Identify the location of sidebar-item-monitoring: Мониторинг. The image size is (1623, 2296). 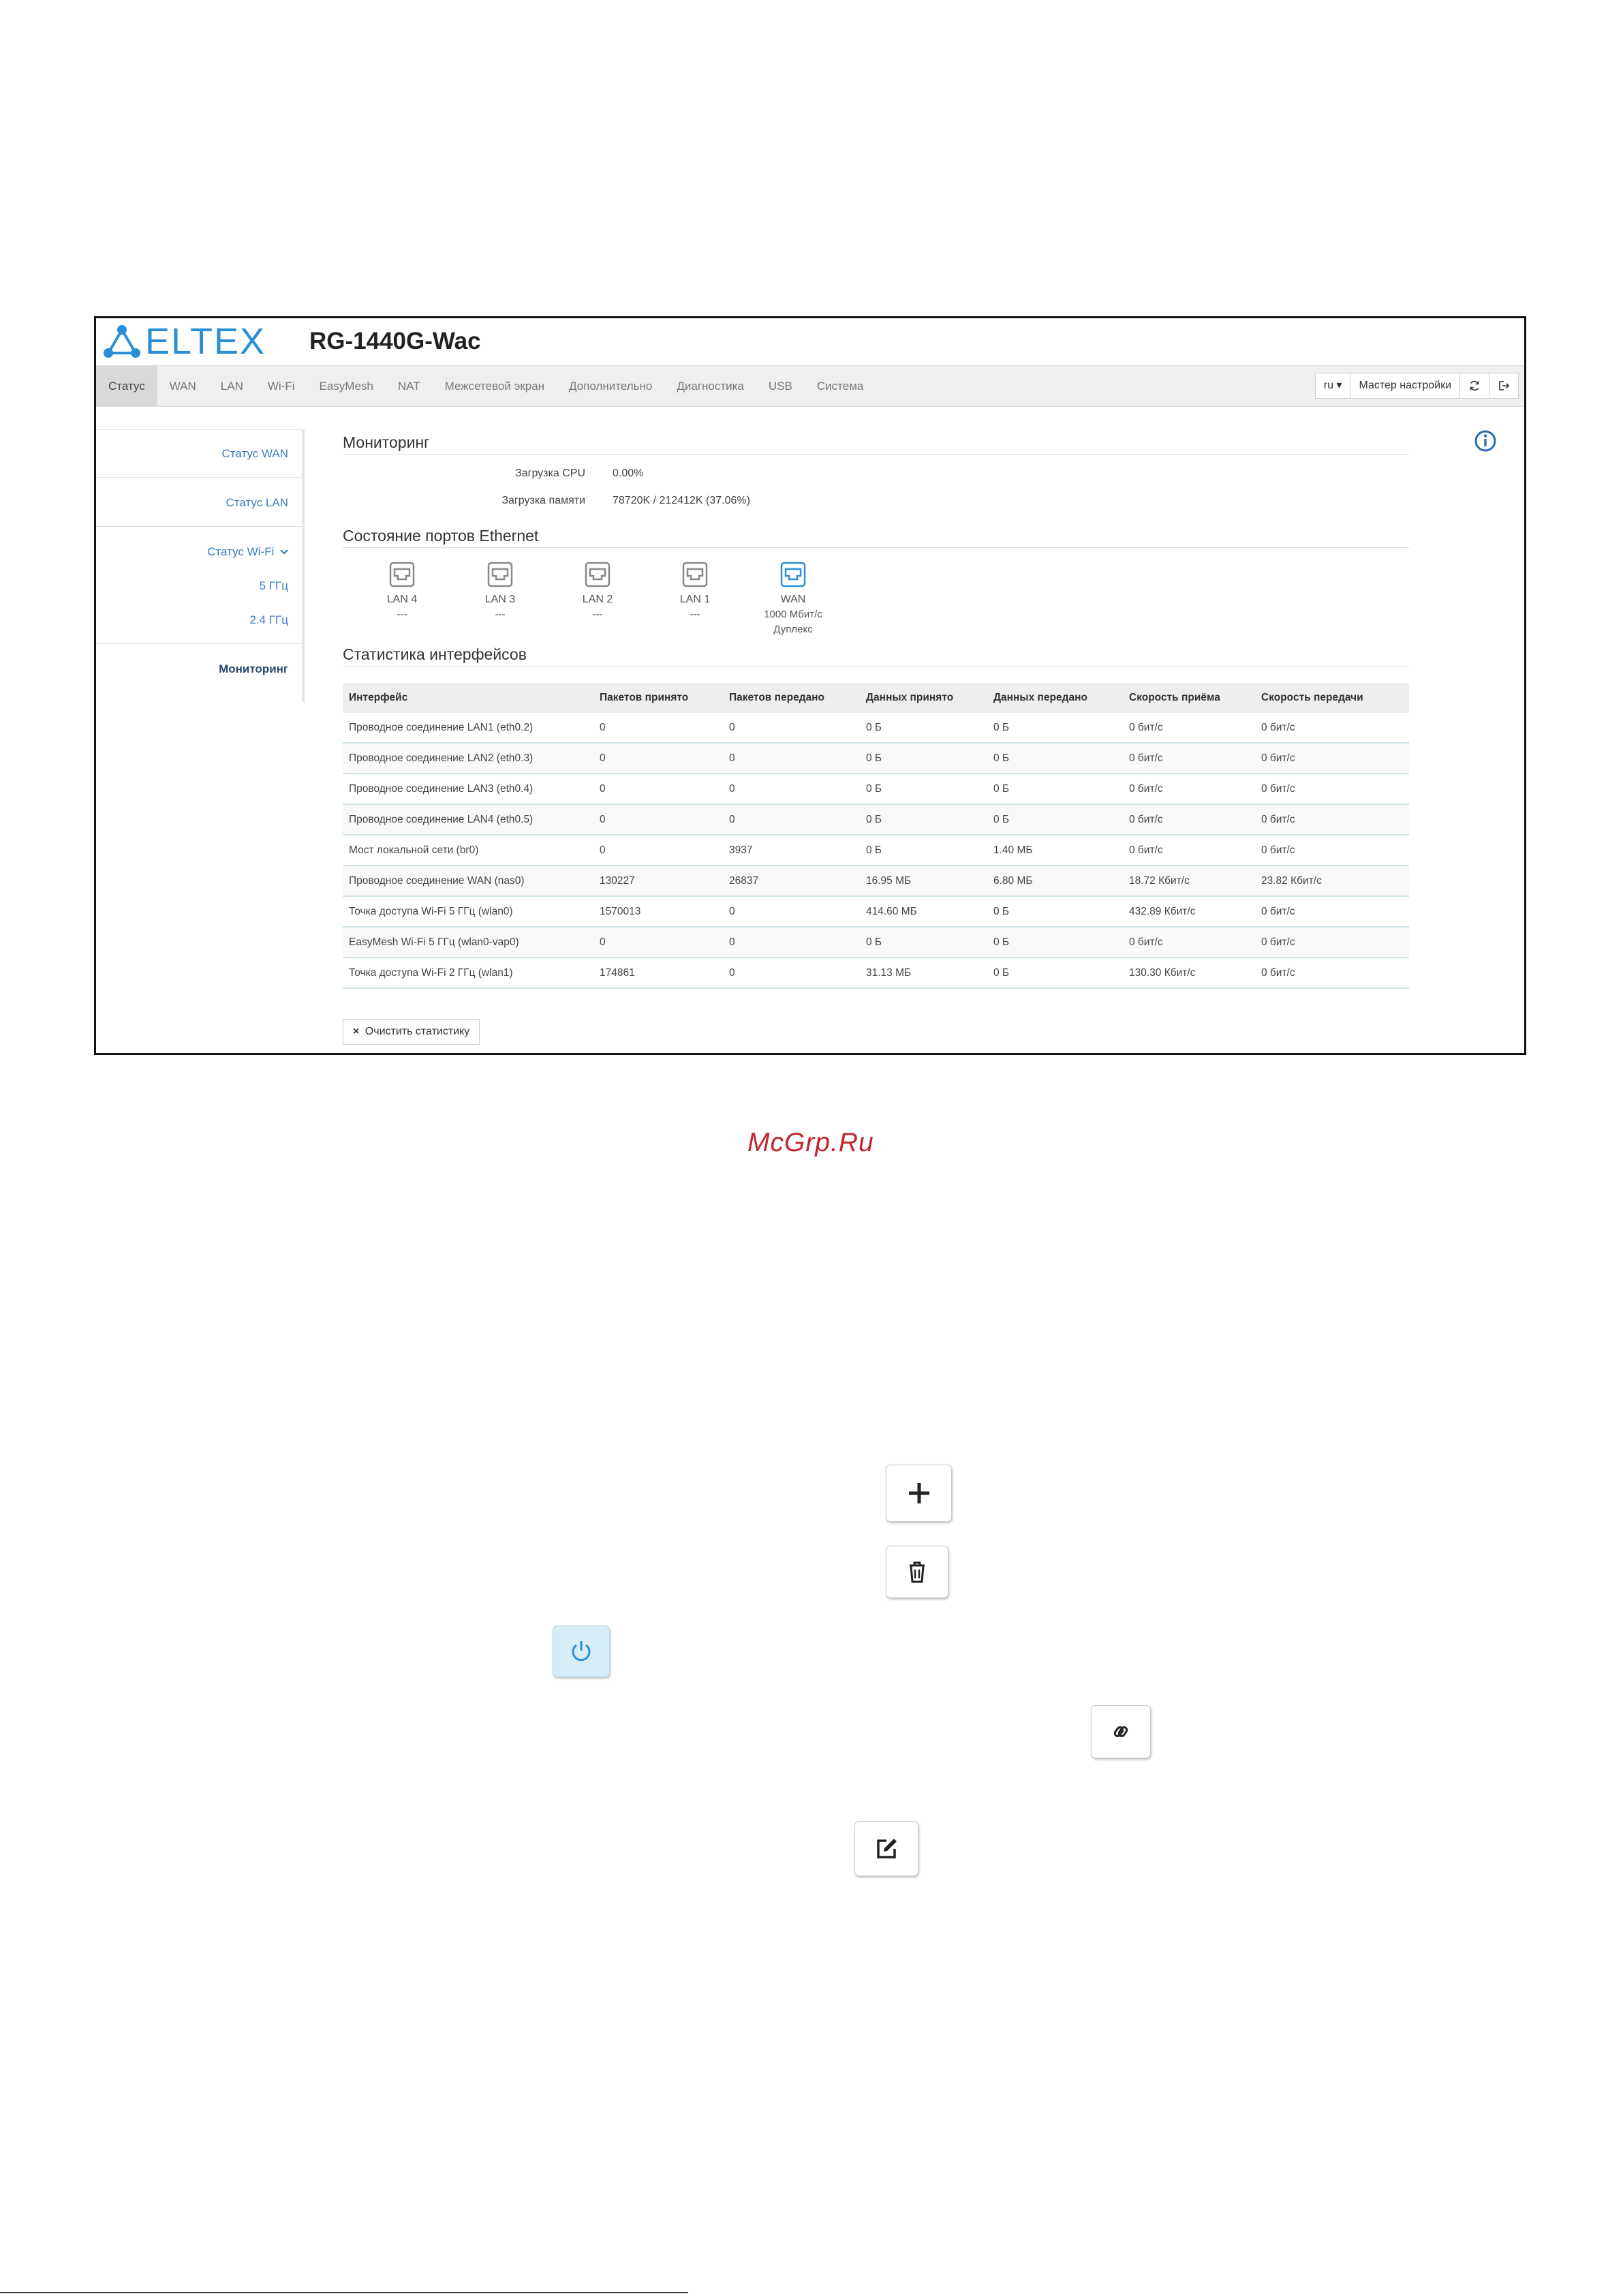
(253, 669).